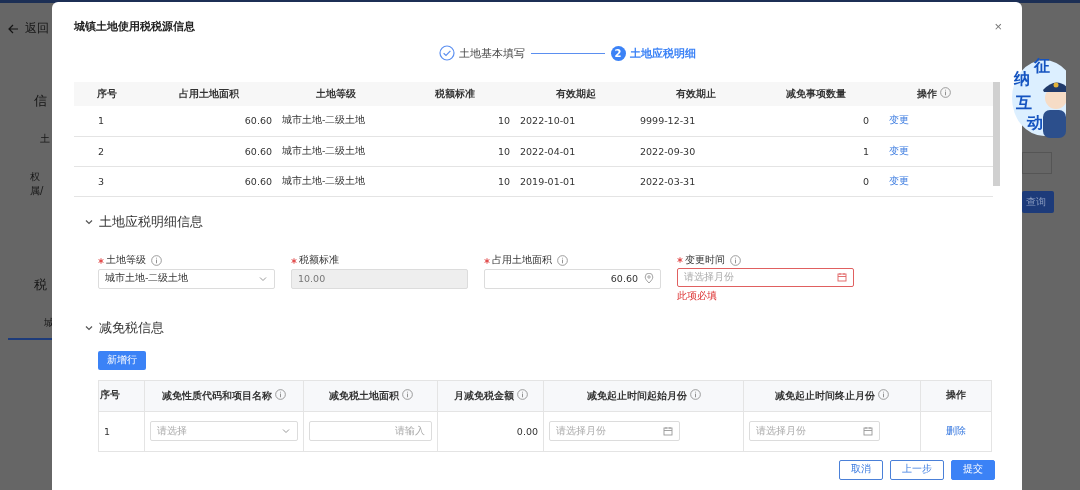 This screenshot has width=1080, height=490. I want to click on mascot-character: 动, so click(1035, 123).